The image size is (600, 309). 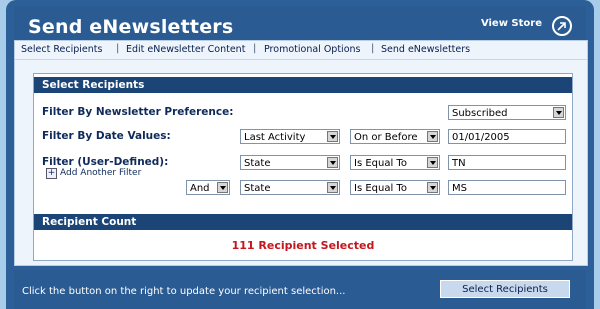 I want to click on date-operator-select: On or Before, so click(x=395, y=136).